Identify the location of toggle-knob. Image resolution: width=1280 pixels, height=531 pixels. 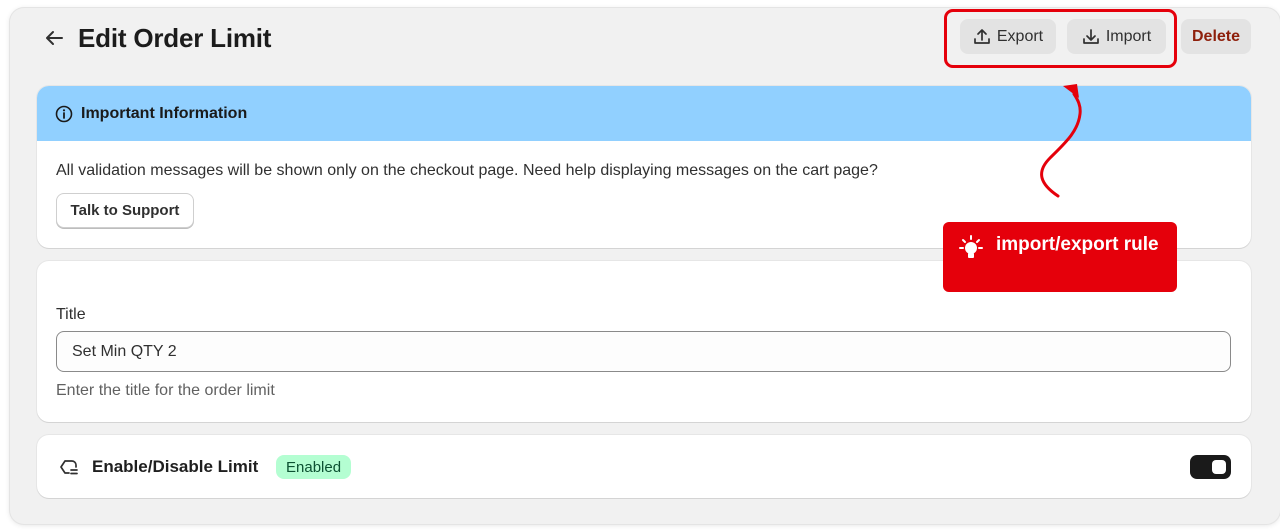
(1219, 467).